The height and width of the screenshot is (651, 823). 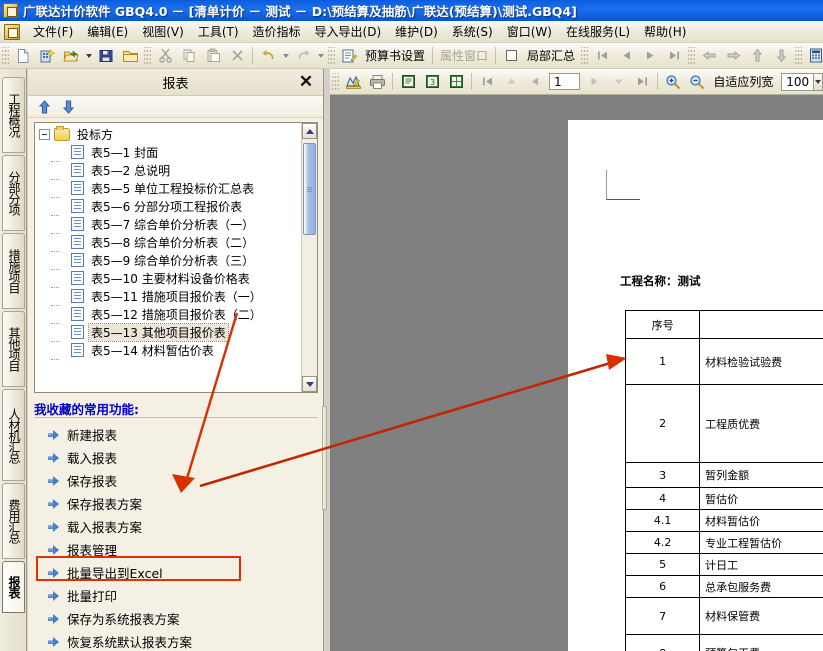 I want to click on last-record-icon, so click(x=674, y=56).